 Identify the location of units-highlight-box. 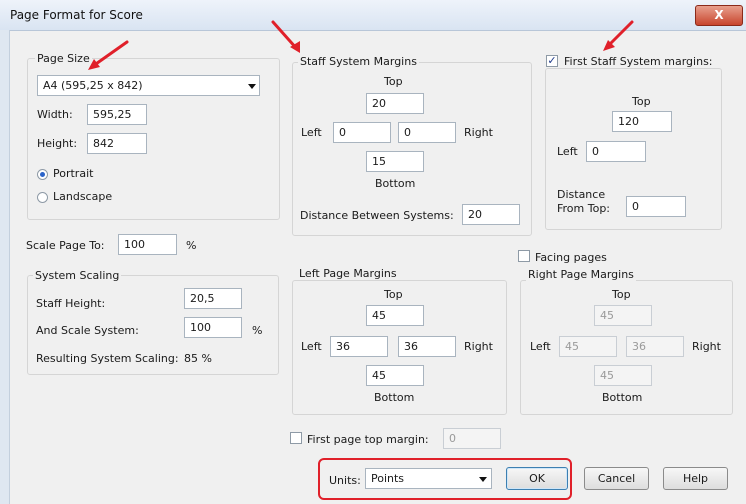
(445, 479).